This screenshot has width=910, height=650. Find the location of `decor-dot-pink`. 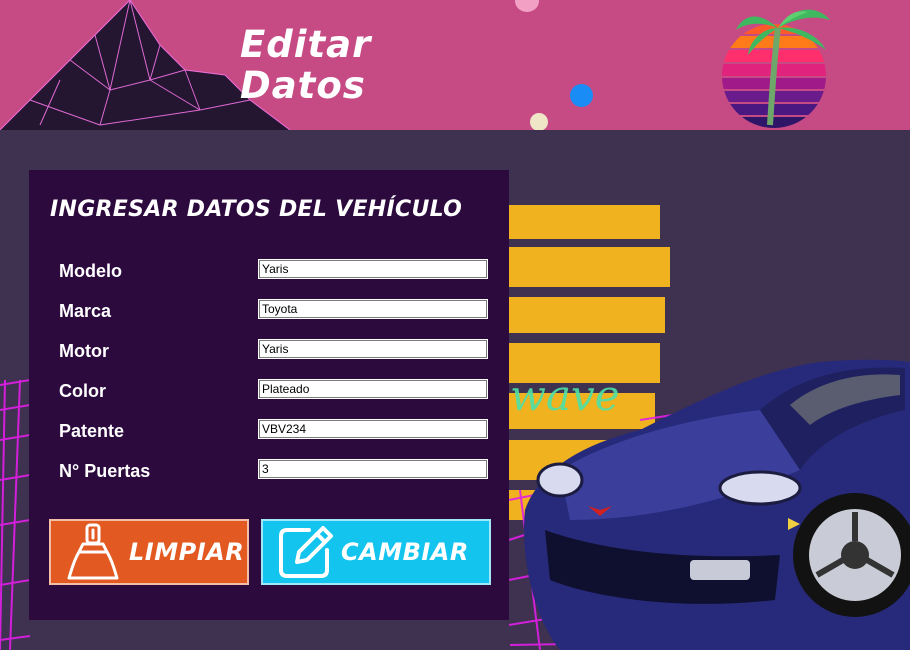

decor-dot-pink is located at coordinates (527, 6).